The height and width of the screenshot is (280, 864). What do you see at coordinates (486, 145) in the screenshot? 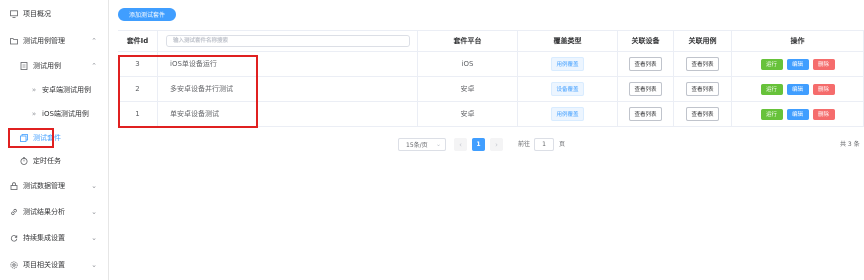
I see `pagination: 15条/页 ⌄ ‹ 1 › 前往 1 页 共 3 条` at bounding box center [486, 145].